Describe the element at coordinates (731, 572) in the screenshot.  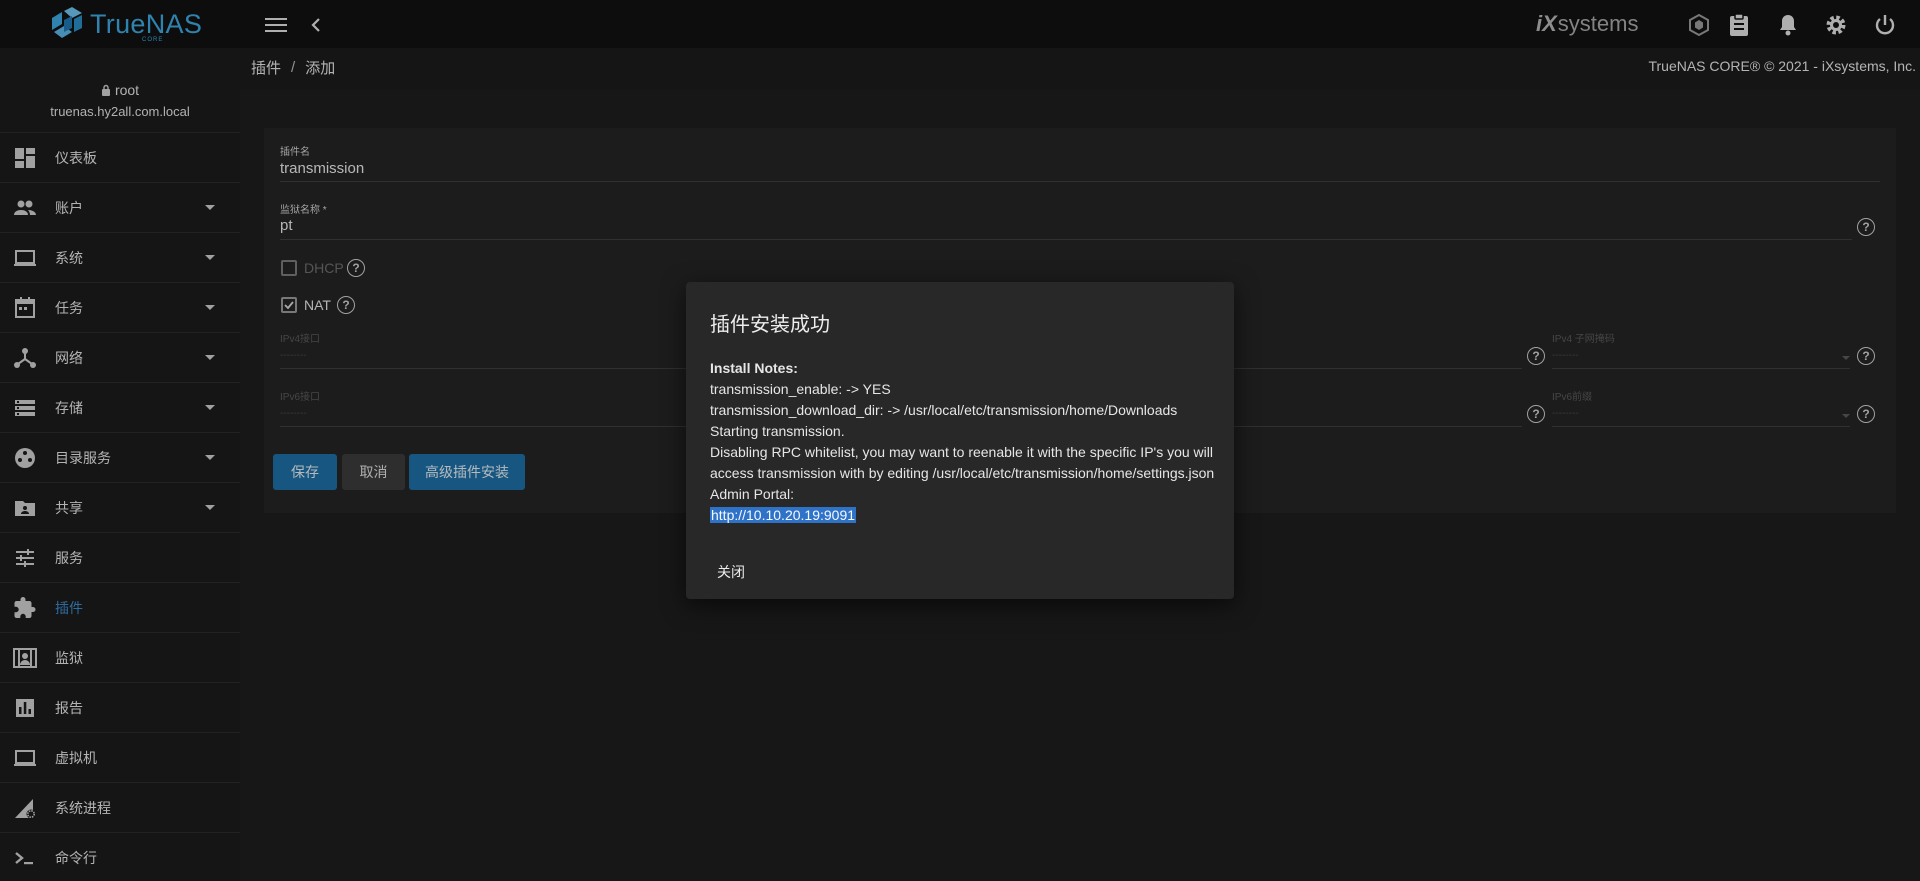
I see `close-button: 关闭` at that location.